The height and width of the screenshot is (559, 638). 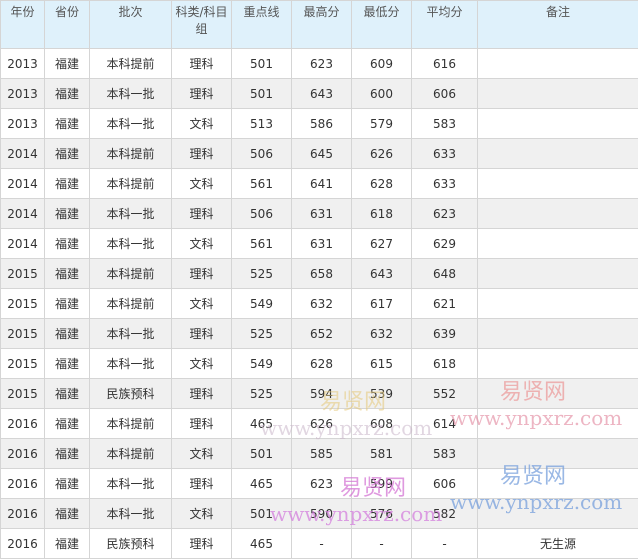 I want to click on min-score-cell: 615, so click(x=381, y=363).